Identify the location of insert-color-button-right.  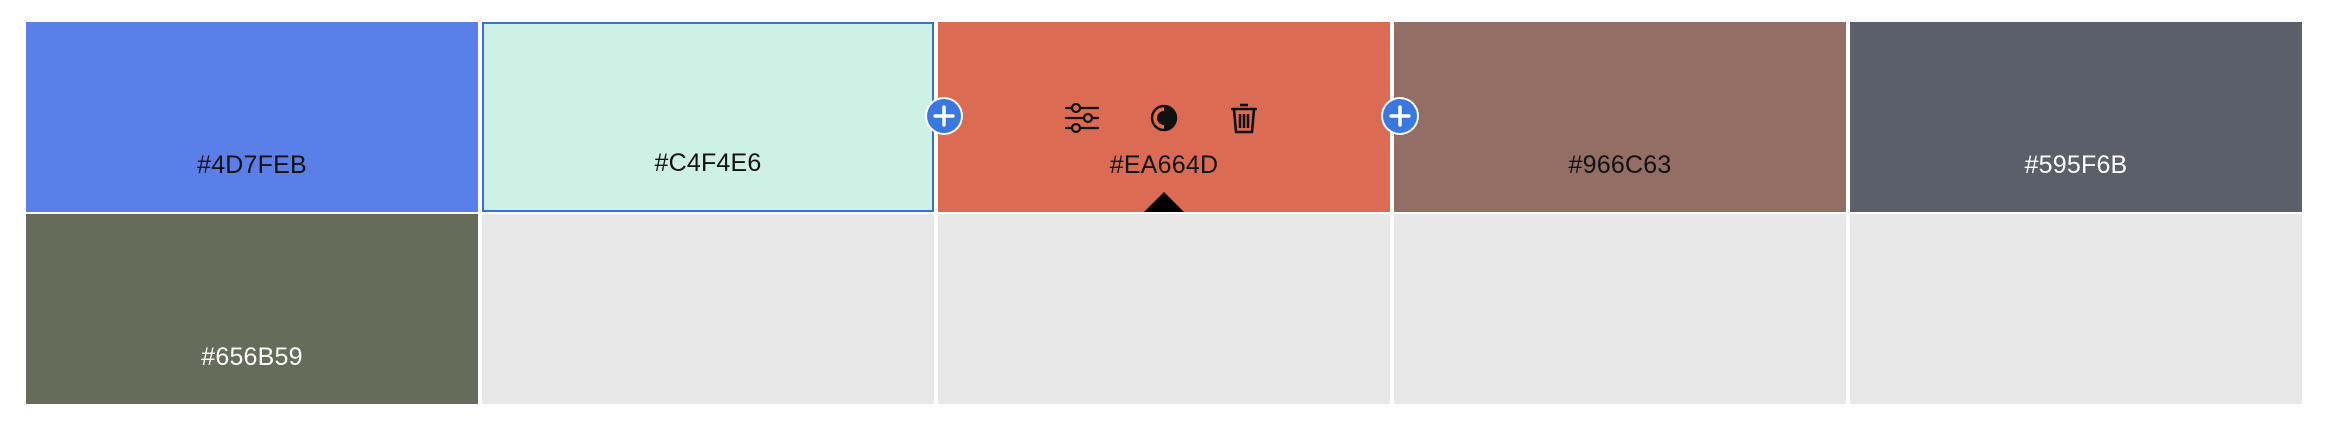
(1400, 116).